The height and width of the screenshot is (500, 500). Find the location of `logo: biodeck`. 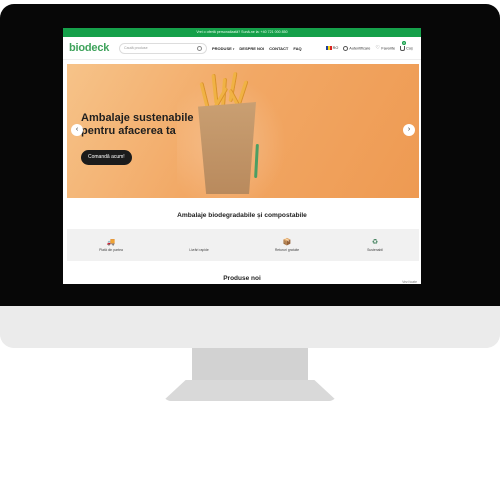

logo: biodeck is located at coordinates (94, 48).